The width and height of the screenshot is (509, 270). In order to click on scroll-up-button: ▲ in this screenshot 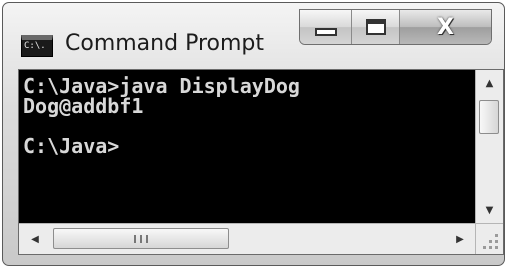, I will do `click(489, 83)`.